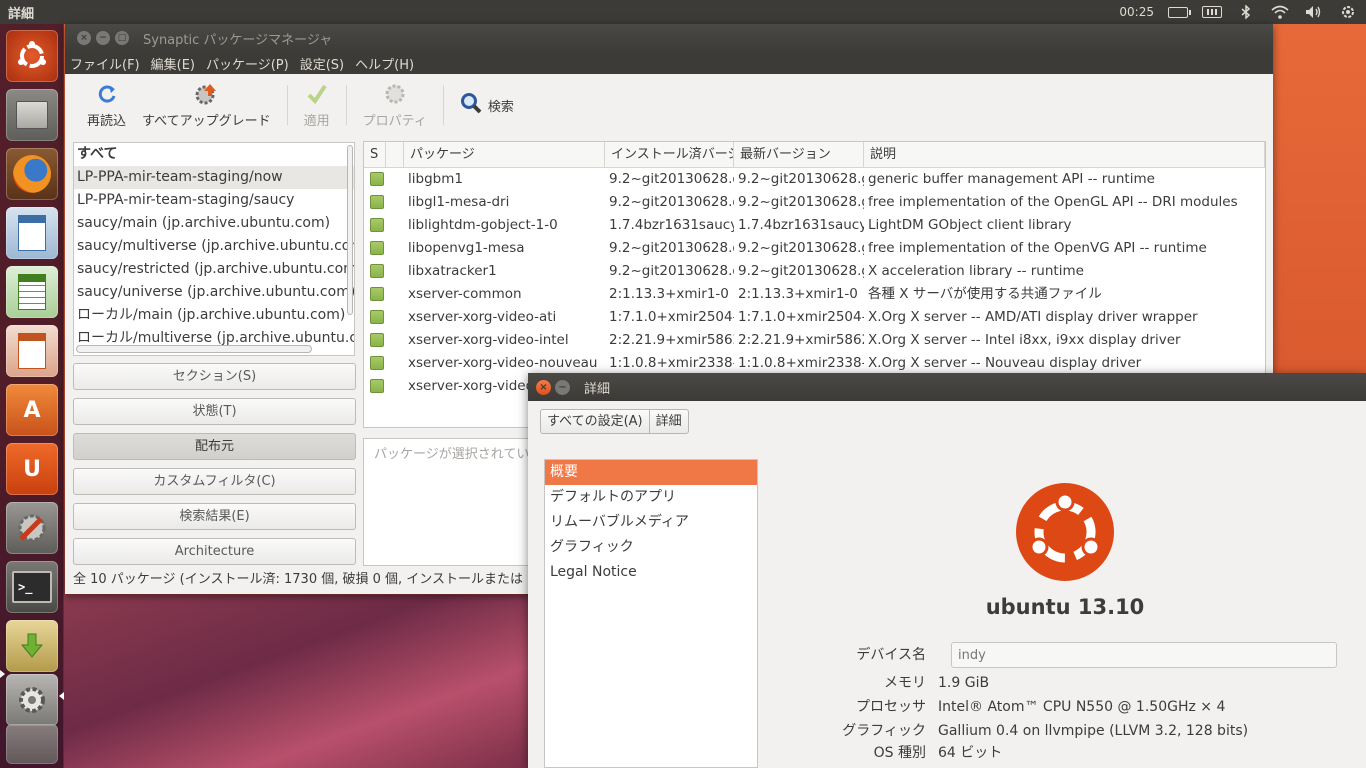  Describe the element at coordinates (32, 410) in the screenshot. I see `software-center-icon: A` at that location.